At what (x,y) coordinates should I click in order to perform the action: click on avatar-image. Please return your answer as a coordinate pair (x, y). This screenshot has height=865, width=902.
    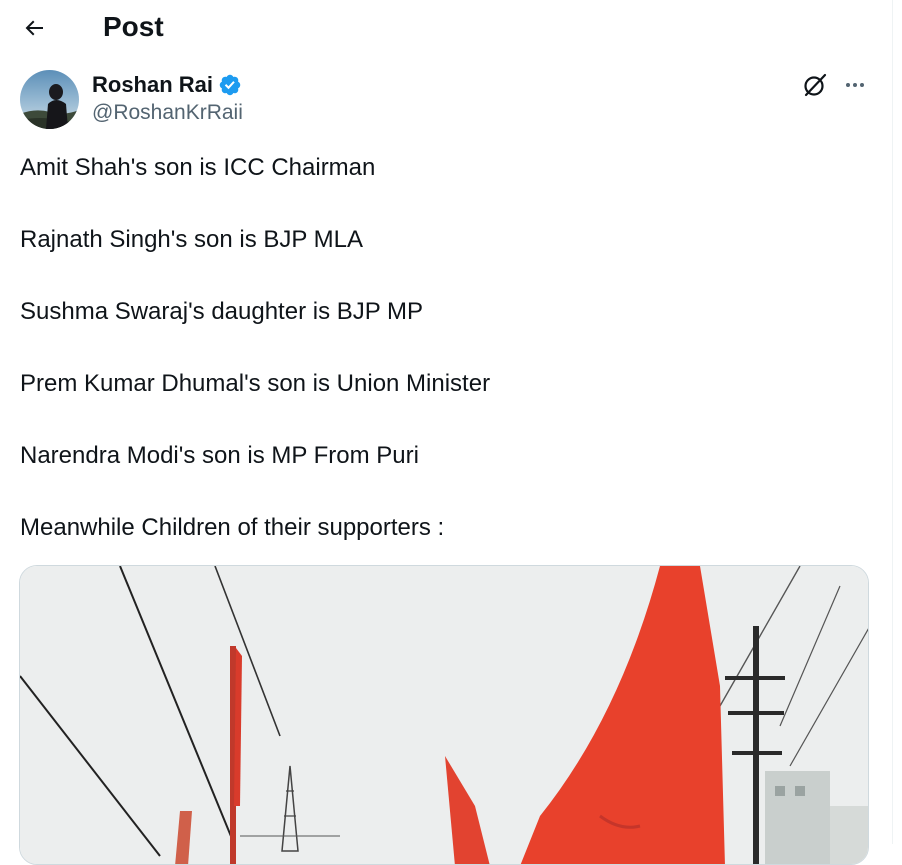
    Looking at the image, I should click on (49, 99).